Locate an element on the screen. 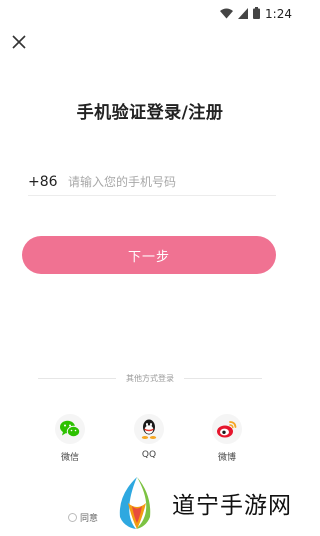  wechat-label: 微信 is located at coordinates (69, 458).